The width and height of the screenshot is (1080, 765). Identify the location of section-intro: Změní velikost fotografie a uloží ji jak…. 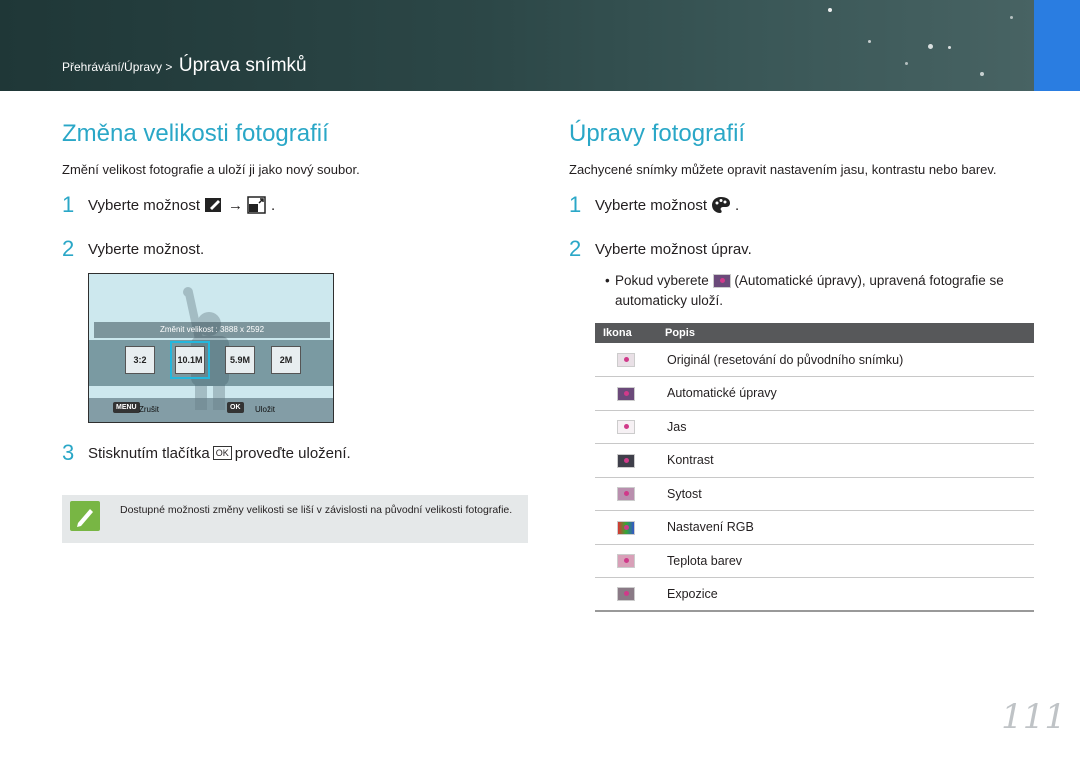
(211, 169).